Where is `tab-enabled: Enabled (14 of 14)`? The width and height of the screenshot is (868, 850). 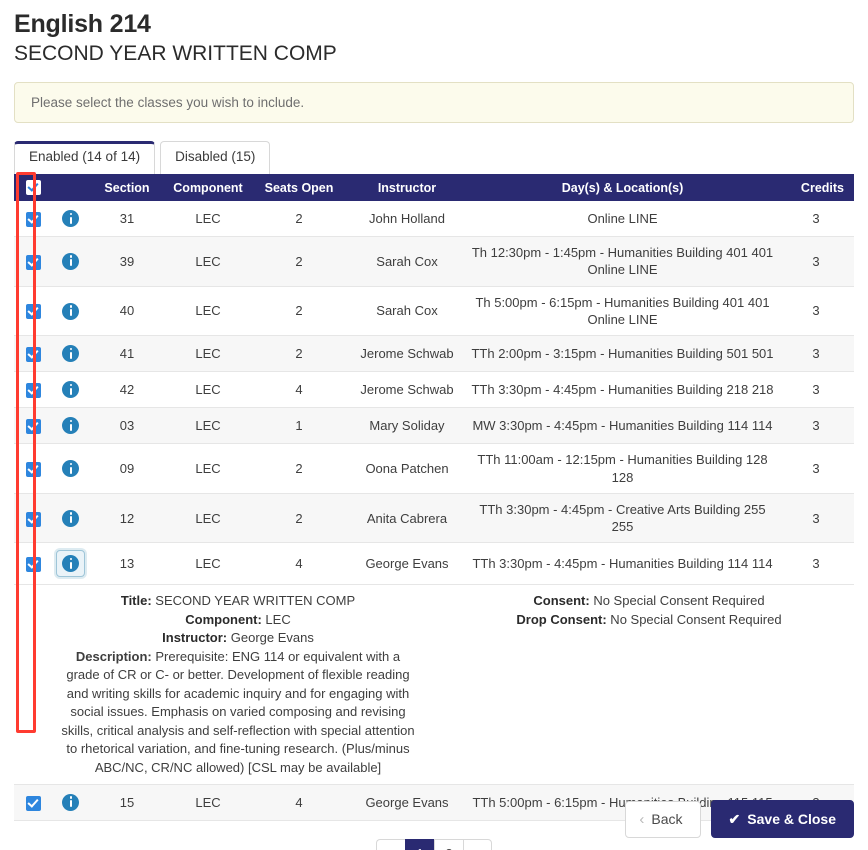
tab-enabled: Enabled (14 of 14) is located at coordinates (85, 157).